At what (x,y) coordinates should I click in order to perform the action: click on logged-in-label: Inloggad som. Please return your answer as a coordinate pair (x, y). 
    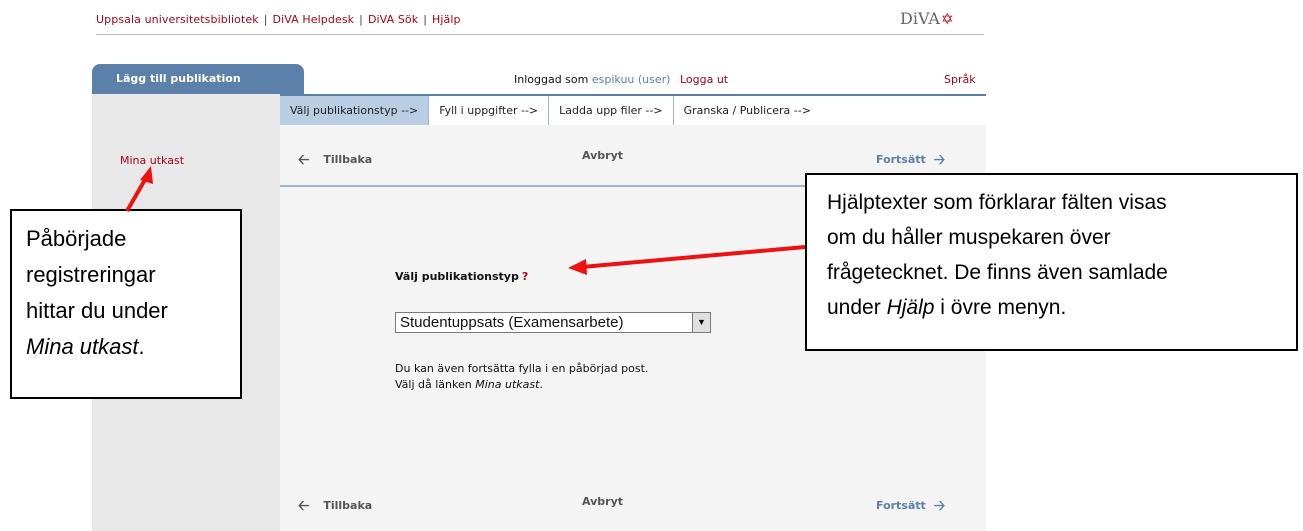
    Looking at the image, I should click on (551, 79).